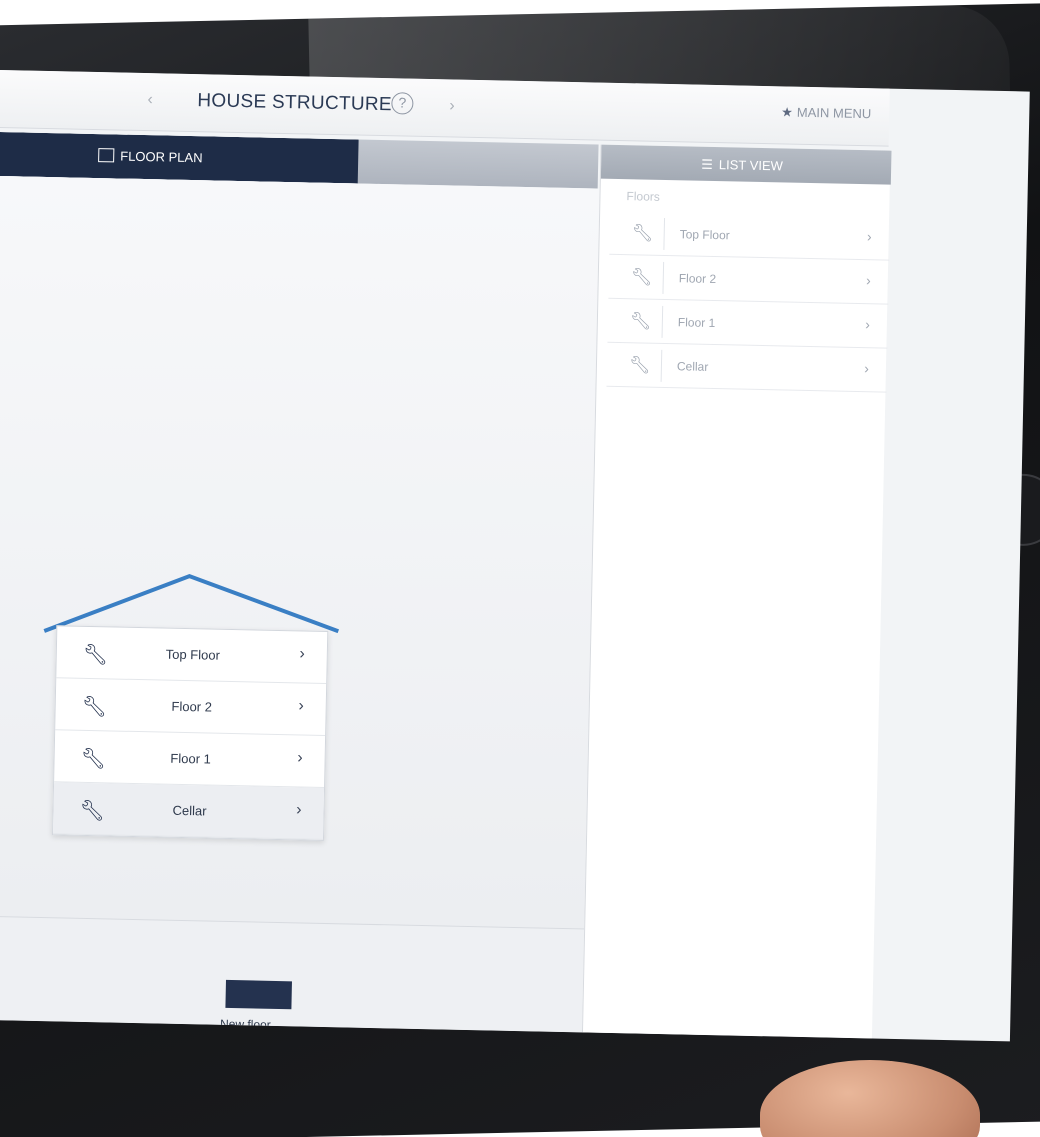 The image size is (1040, 1137). Describe the element at coordinates (191, 707) in the screenshot. I see `house-floor-row-floor-2: 🔧︎ Floor 2 ›` at that location.